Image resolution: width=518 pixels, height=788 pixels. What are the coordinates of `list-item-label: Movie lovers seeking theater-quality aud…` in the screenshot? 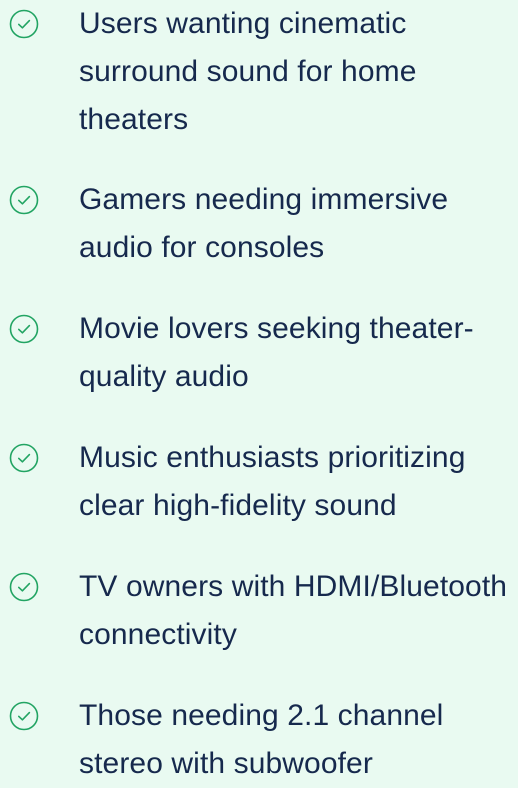 It's located at (276, 352).